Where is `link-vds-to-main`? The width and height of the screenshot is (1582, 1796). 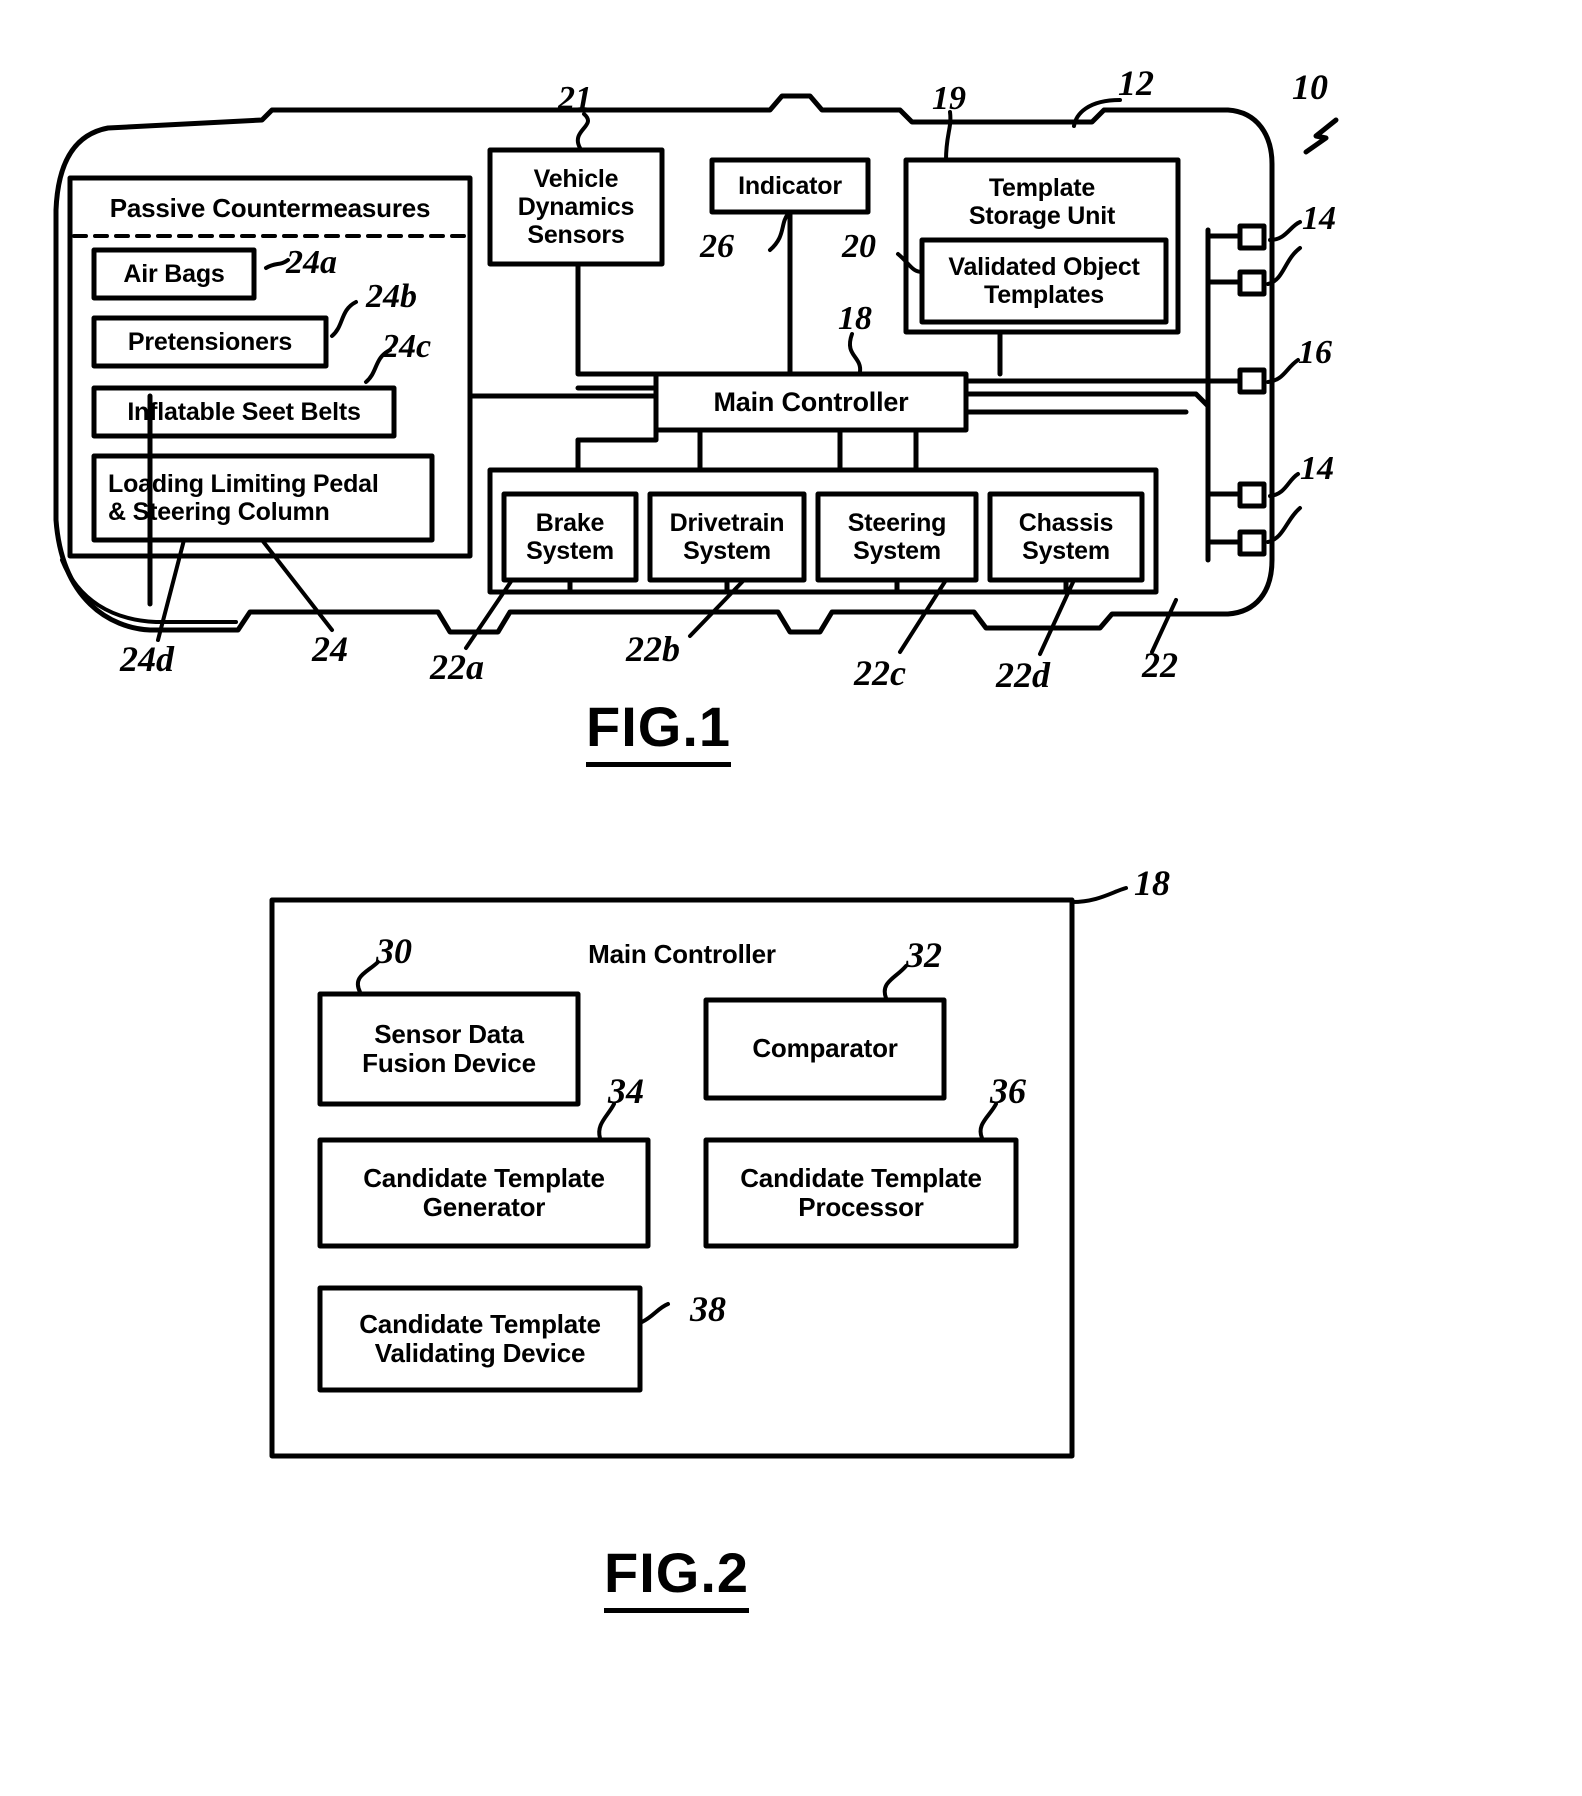 link-vds-to-main is located at coordinates (617, 319).